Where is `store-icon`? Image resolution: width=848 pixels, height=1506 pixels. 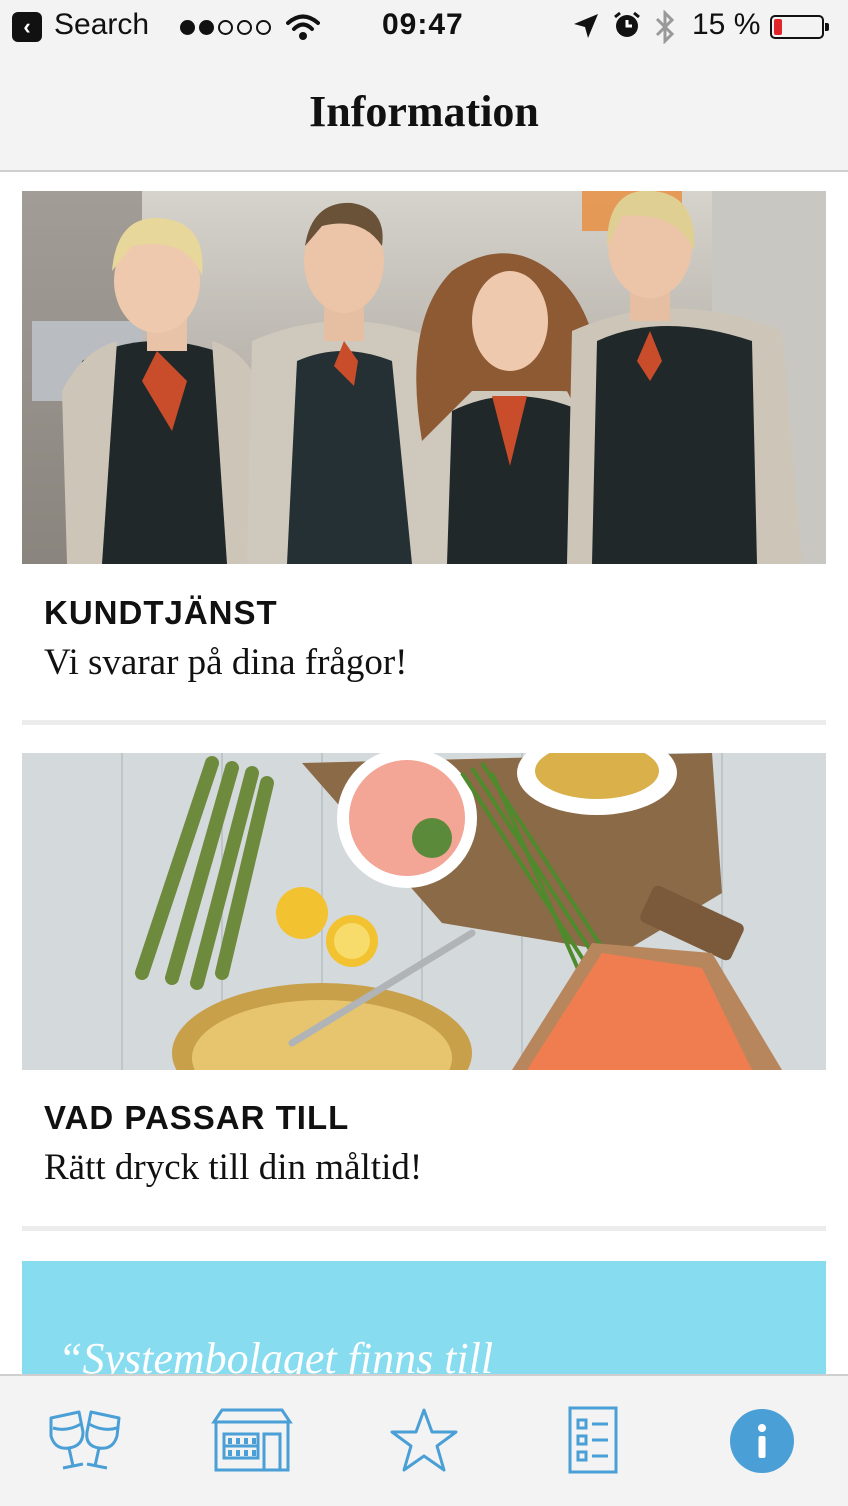
store-icon is located at coordinates (252, 1440).